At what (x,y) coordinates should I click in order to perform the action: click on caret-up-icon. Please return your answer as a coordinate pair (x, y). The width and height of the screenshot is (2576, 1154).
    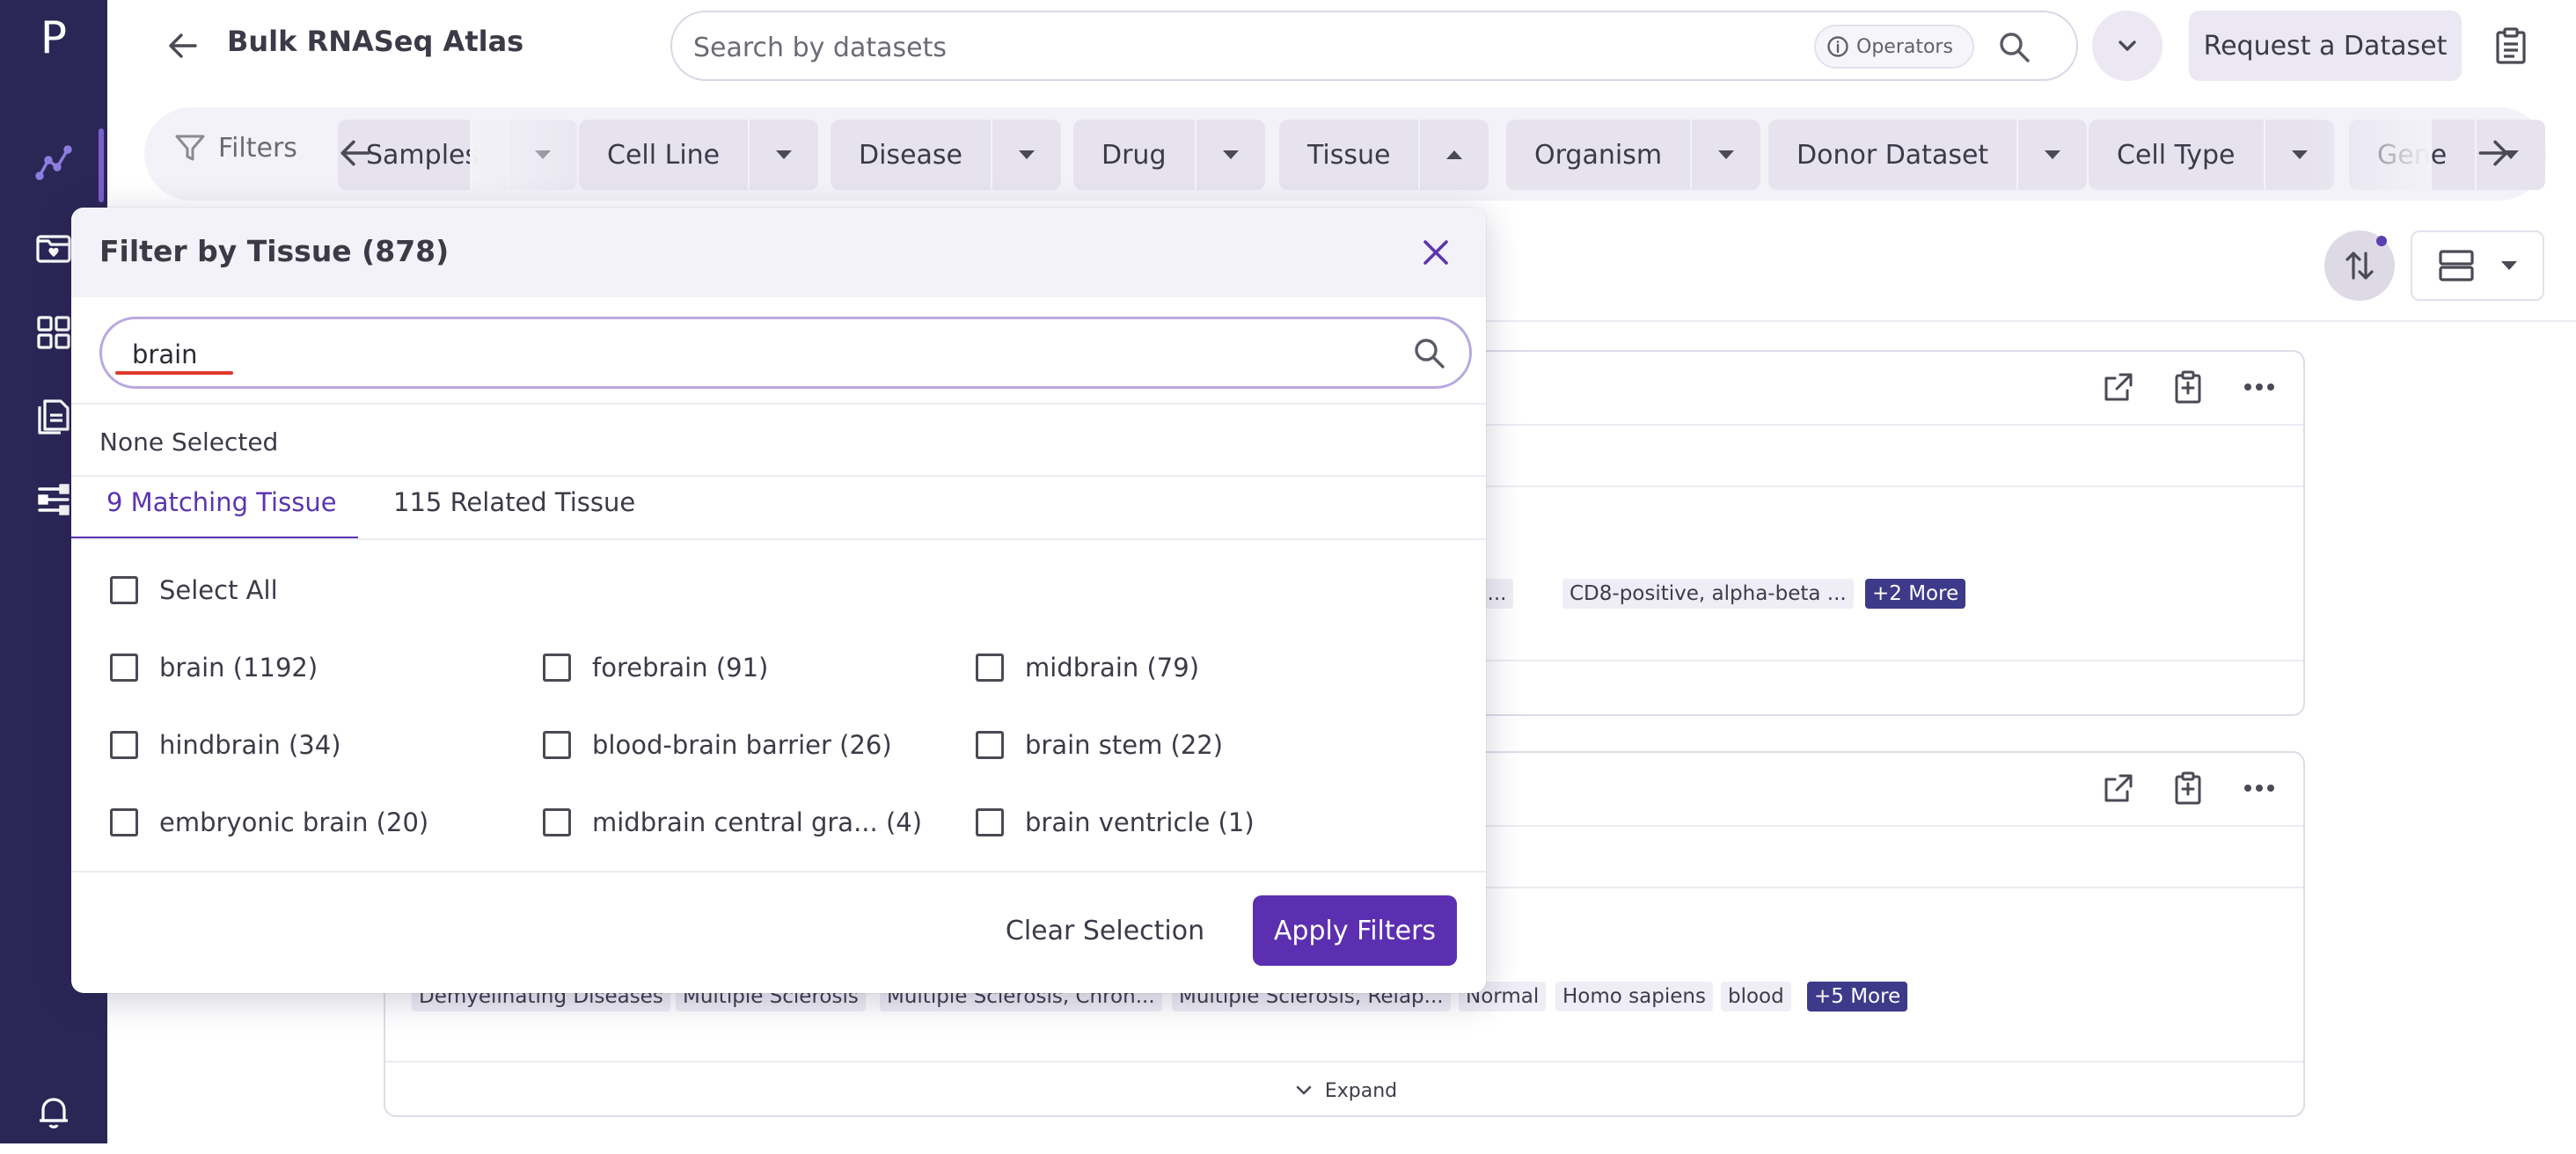
    Looking at the image, I should click on (1453, 155).